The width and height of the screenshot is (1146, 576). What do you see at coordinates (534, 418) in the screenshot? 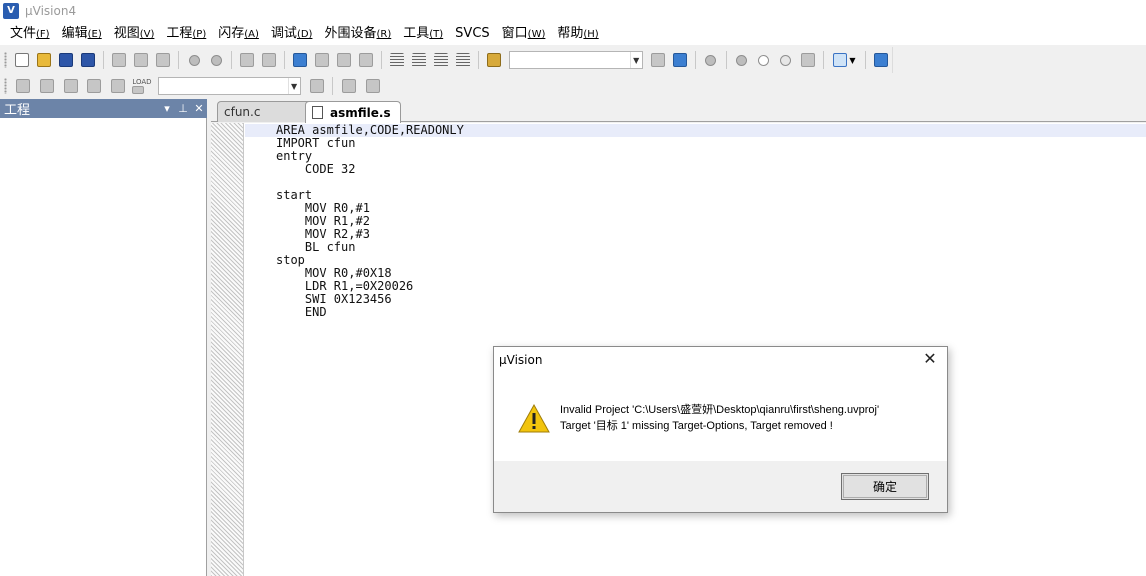
I see `warning-icon` at bounding box center [534, 418].